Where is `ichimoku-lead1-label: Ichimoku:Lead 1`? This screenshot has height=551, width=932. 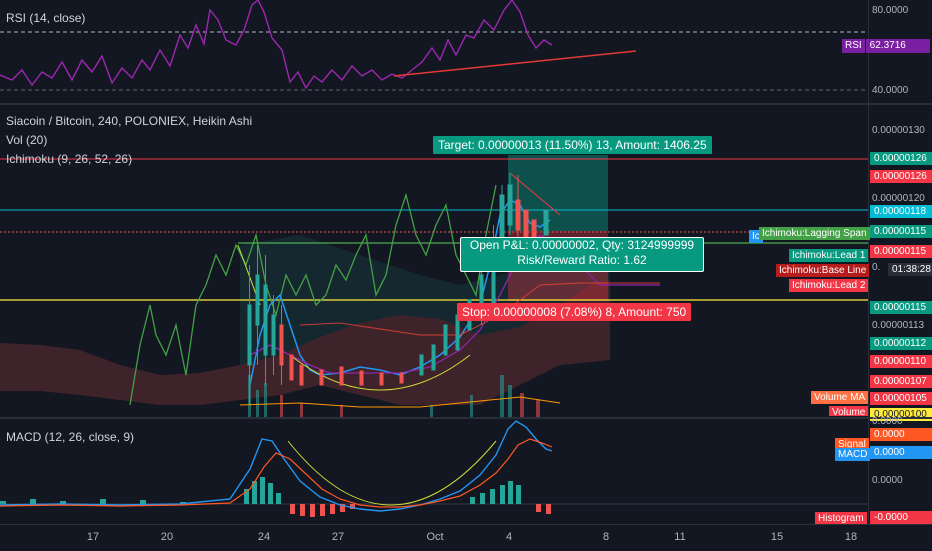 ichimoku-lead1-label: Ichimoku:Lead 1 is located at coordinates (829, 255).